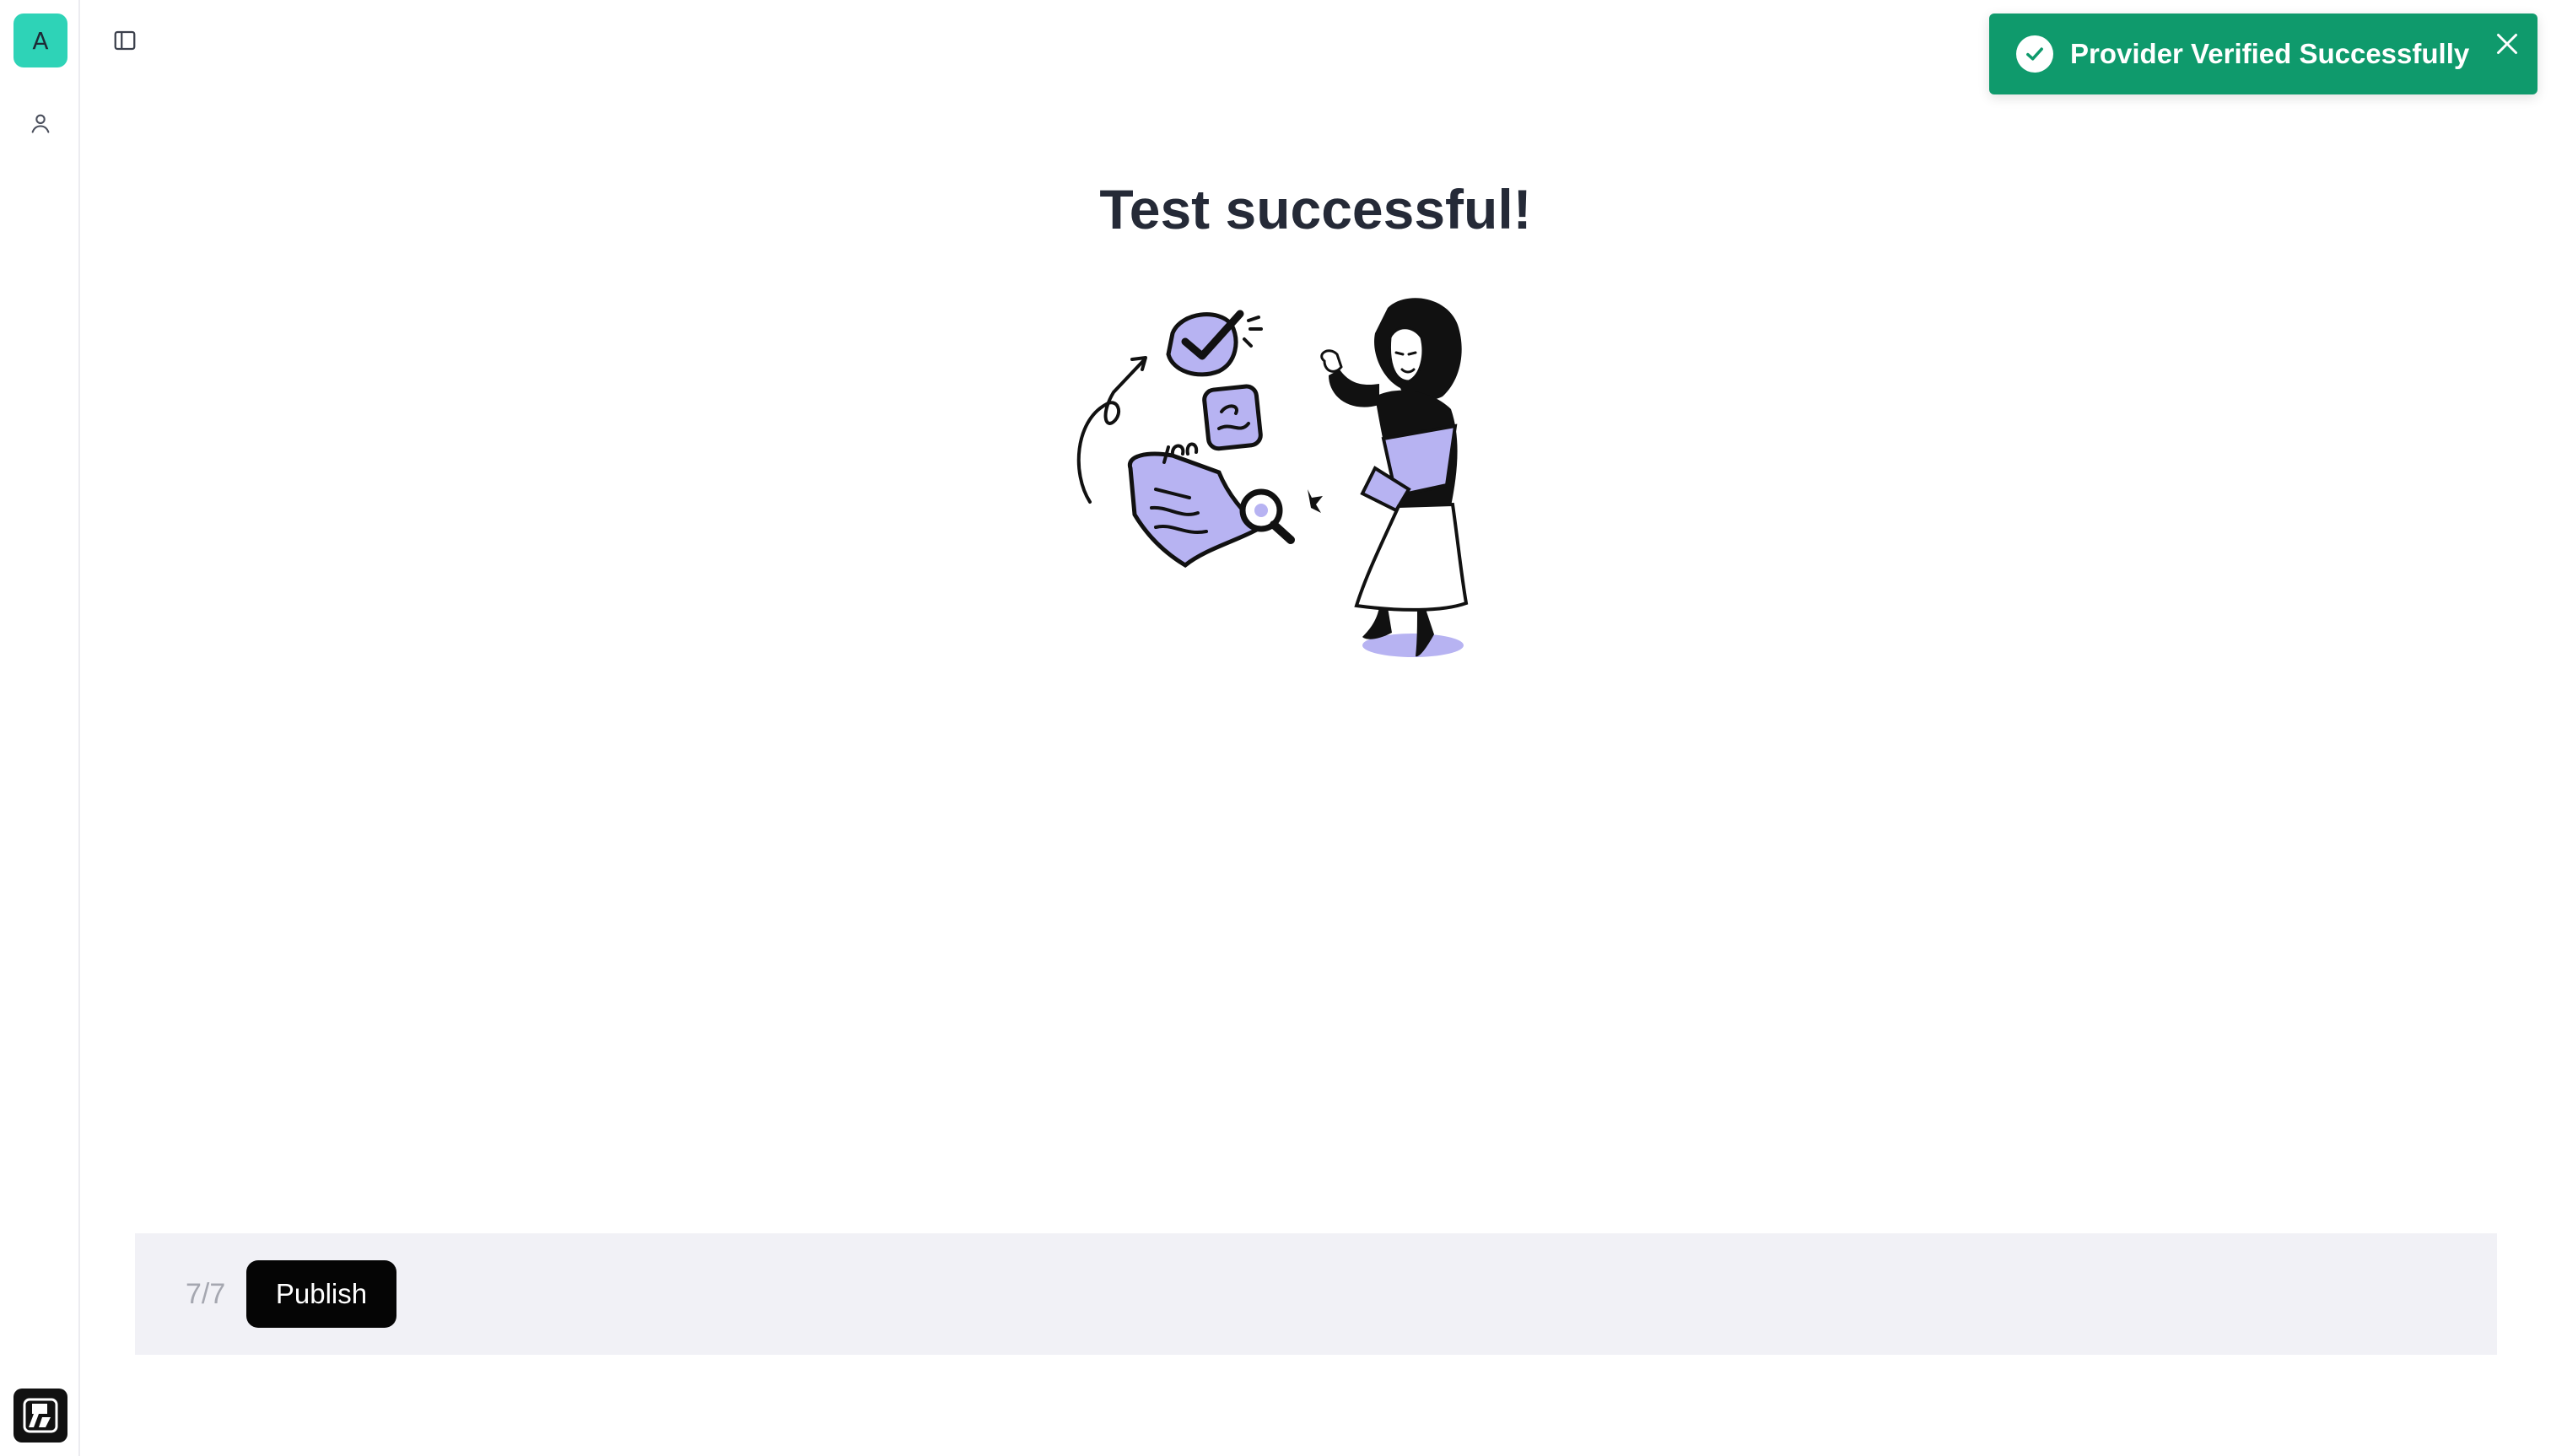  What do you see at coordinates (40, 123) in the screenshot?
I see `user-icon` at bounding box center [40, 123].